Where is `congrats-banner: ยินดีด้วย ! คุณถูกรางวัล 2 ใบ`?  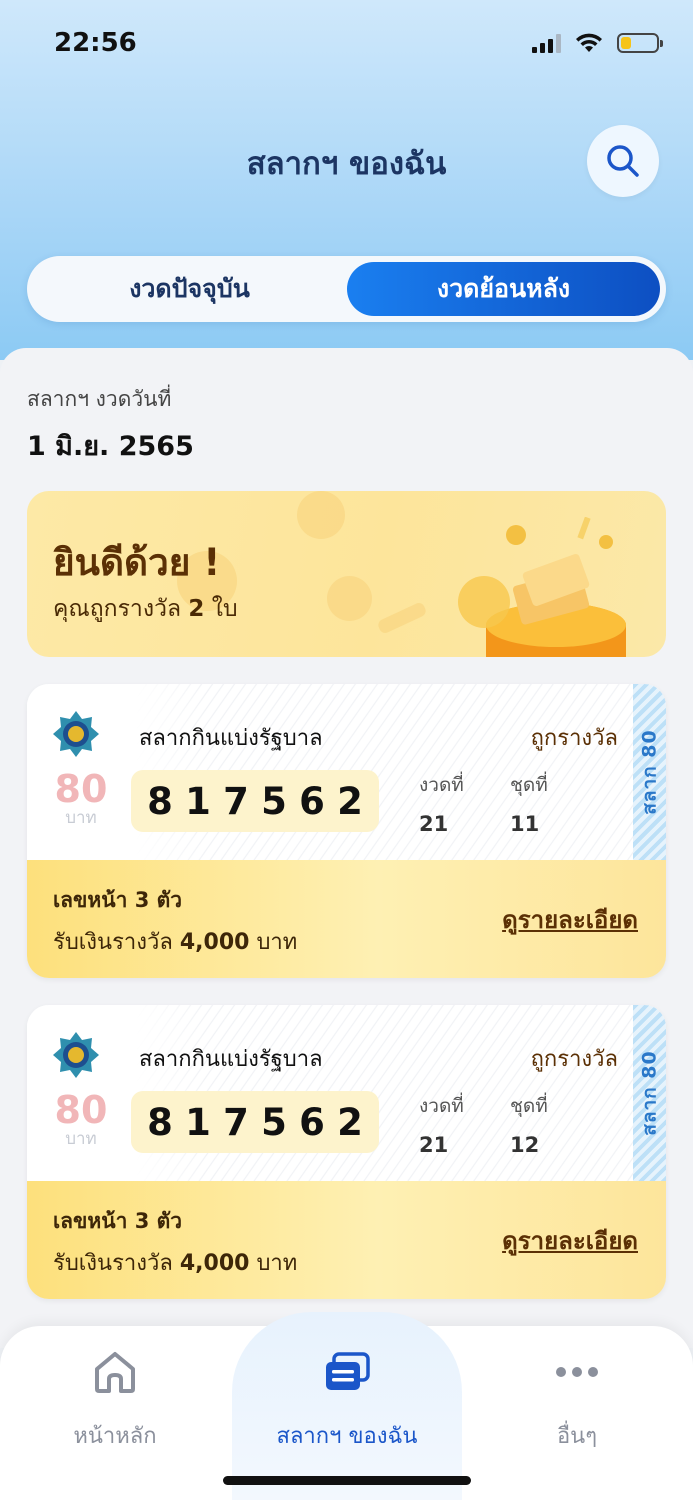 congrats-banner: ยินดีด้วย ! คุณถูกรางวัล 2 ใบ is located at coordinates (346, 574).